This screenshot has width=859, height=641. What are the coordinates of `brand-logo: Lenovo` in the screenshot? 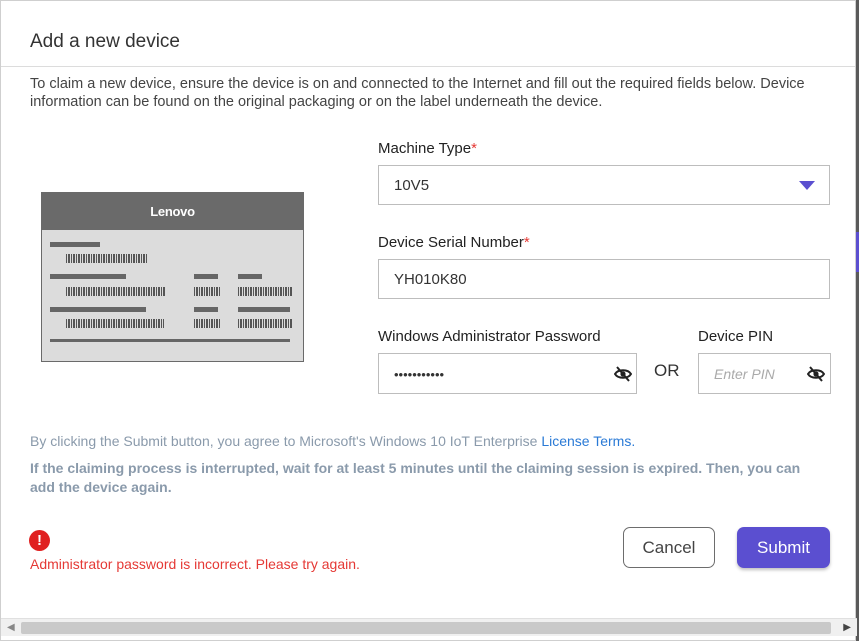 It's located at (172, 211).